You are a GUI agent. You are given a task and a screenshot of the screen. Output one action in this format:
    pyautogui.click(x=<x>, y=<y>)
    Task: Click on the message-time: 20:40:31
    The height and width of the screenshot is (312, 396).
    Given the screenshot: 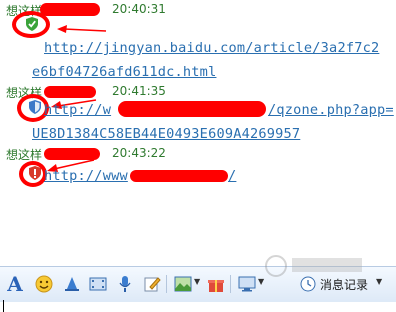 What is the action you would take?
    pyautogui.click(x=139, y=9)
    